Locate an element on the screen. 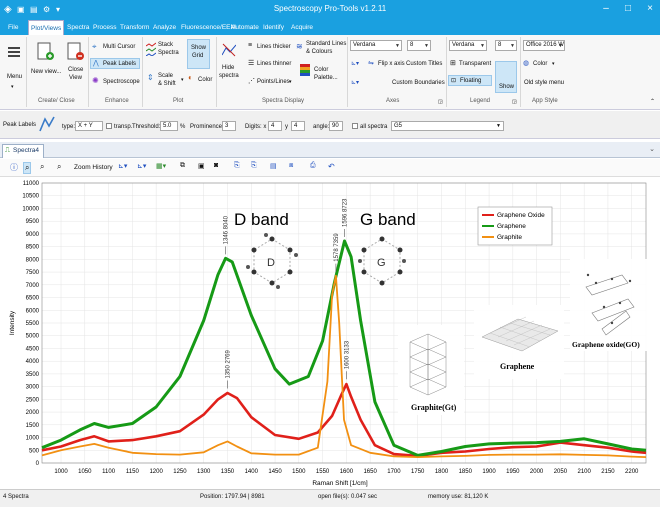 This screenshot has height=507, width=660. collapse-ribbon-icon: ⌃ is located at coordinates (652, 102).